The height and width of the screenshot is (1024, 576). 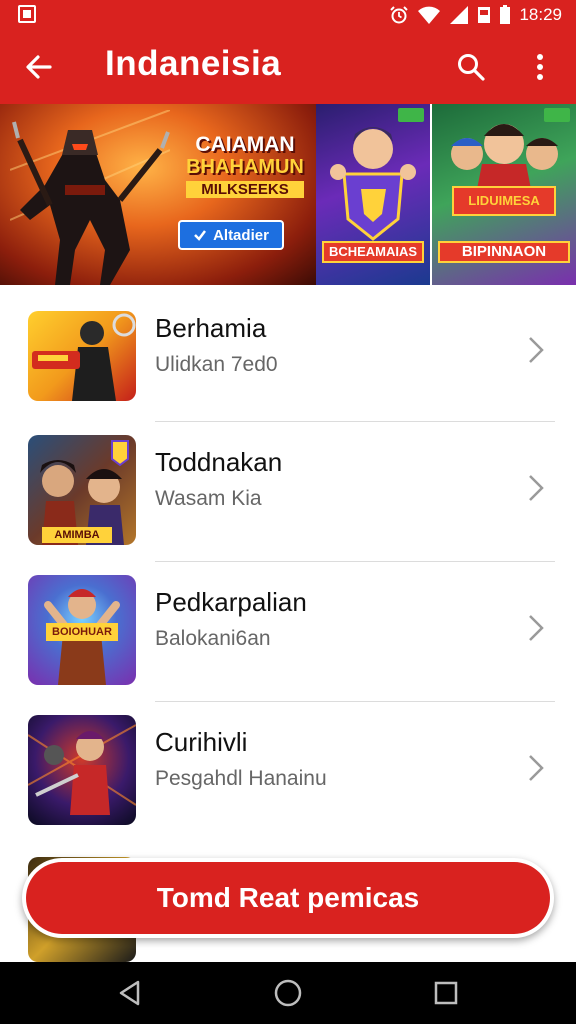 I want to click on promo-card-2-label: BIPINNAON, so click(x=504, y=252).